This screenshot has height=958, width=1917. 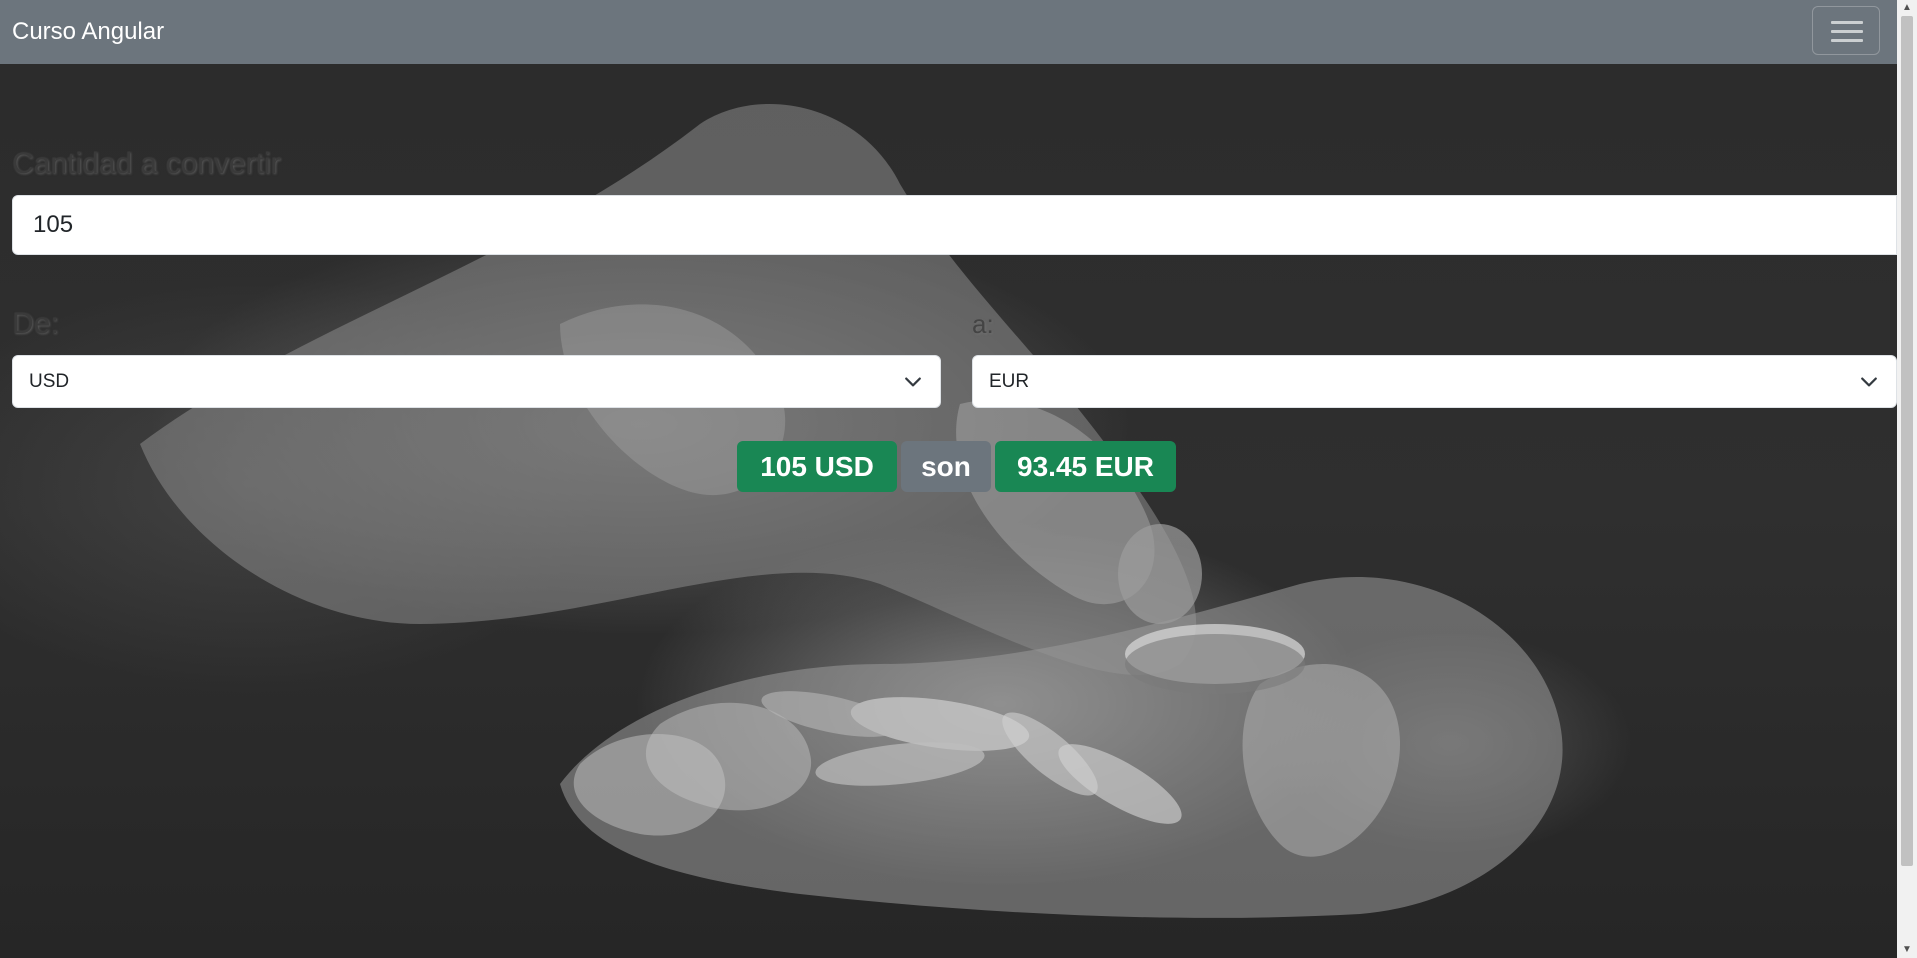 I want to click on amount-input, so click(x=954, y=225).